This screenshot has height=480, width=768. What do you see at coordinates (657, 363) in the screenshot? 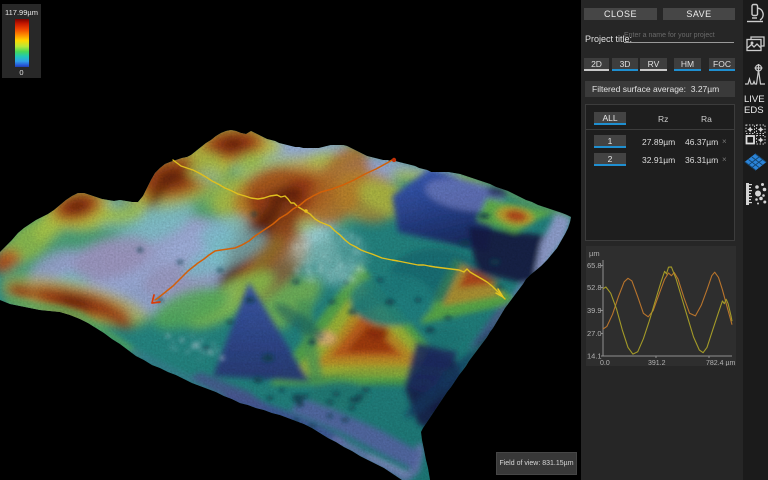
I see `svg-text: 391.2` at bounding box center [657, 363].